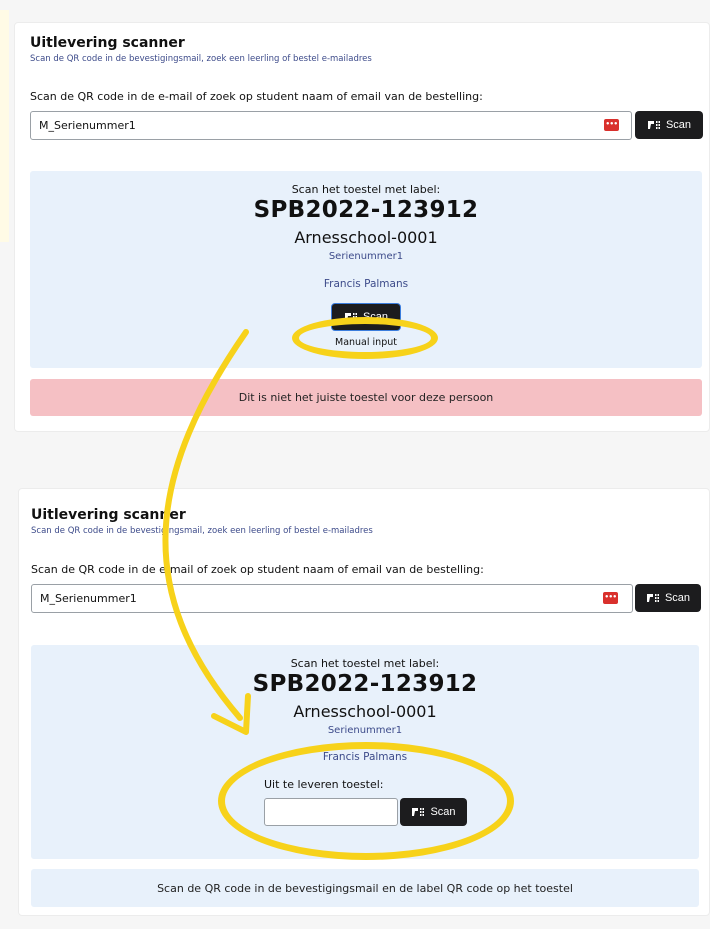 The image size is (710, 929). Describe the element at coordinates (365, 338) in the screenshot. I see `highlight-ellipse-manual` at that location.